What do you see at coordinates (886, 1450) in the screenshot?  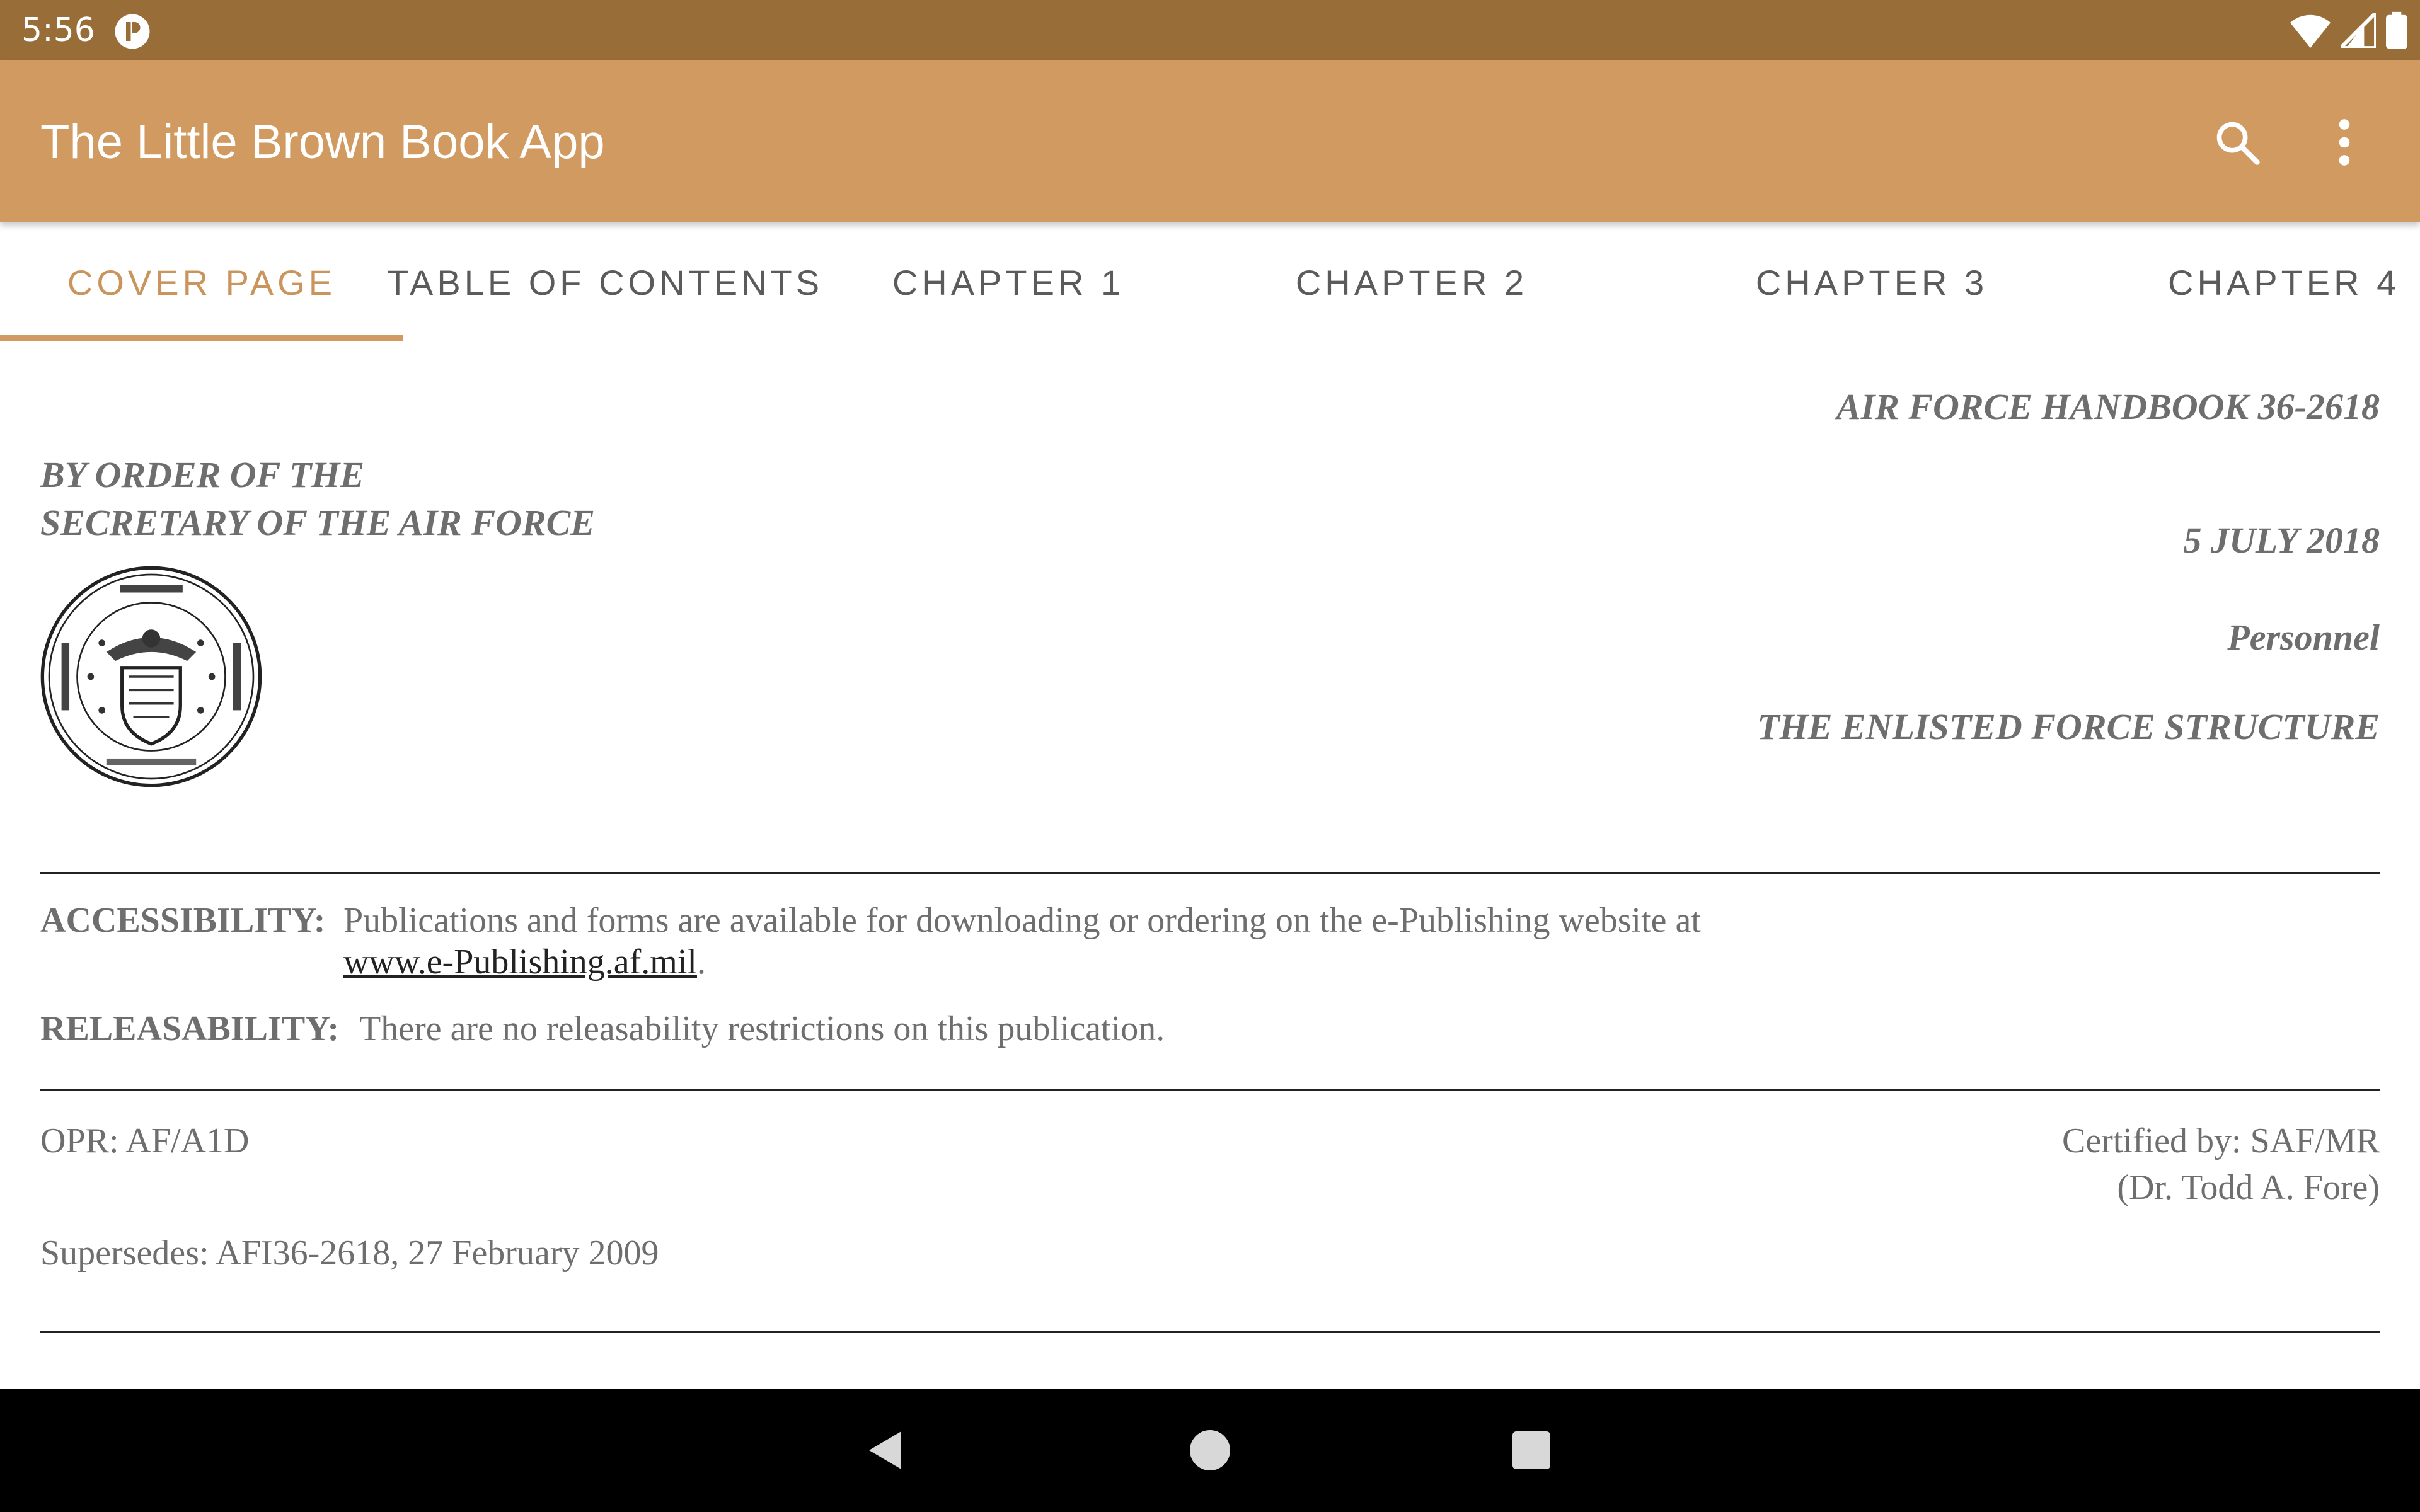 I see `back-icon` at bounding box center [886, 1450].